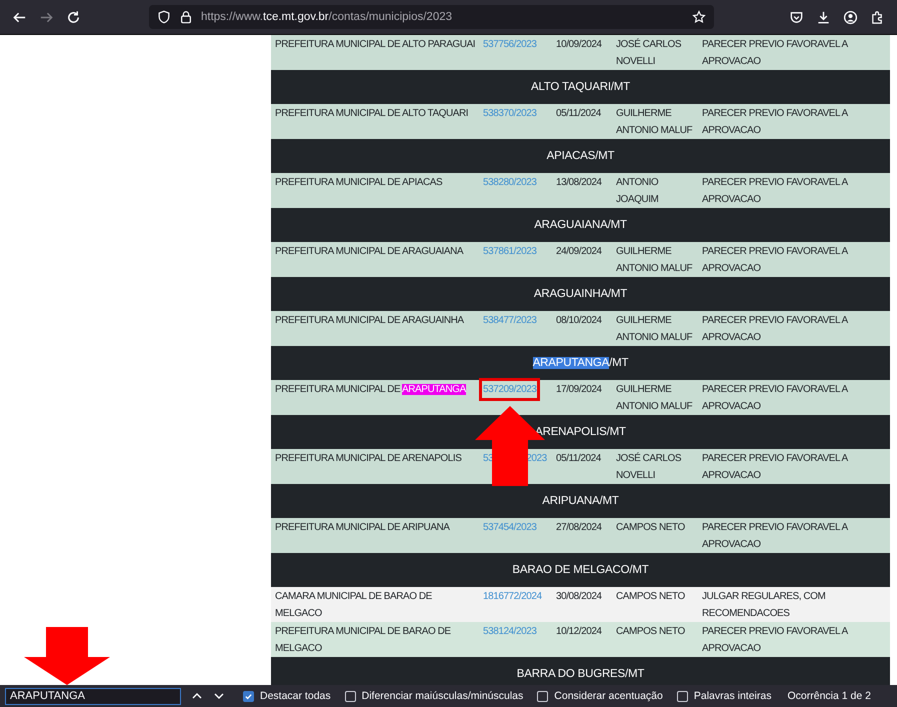 The image size is (897, 707). What do you see at coordinates (829, 696) in the screenshot?
I see `match-count: Ocorrência 1 de 2` at bounding box center [829, 696].